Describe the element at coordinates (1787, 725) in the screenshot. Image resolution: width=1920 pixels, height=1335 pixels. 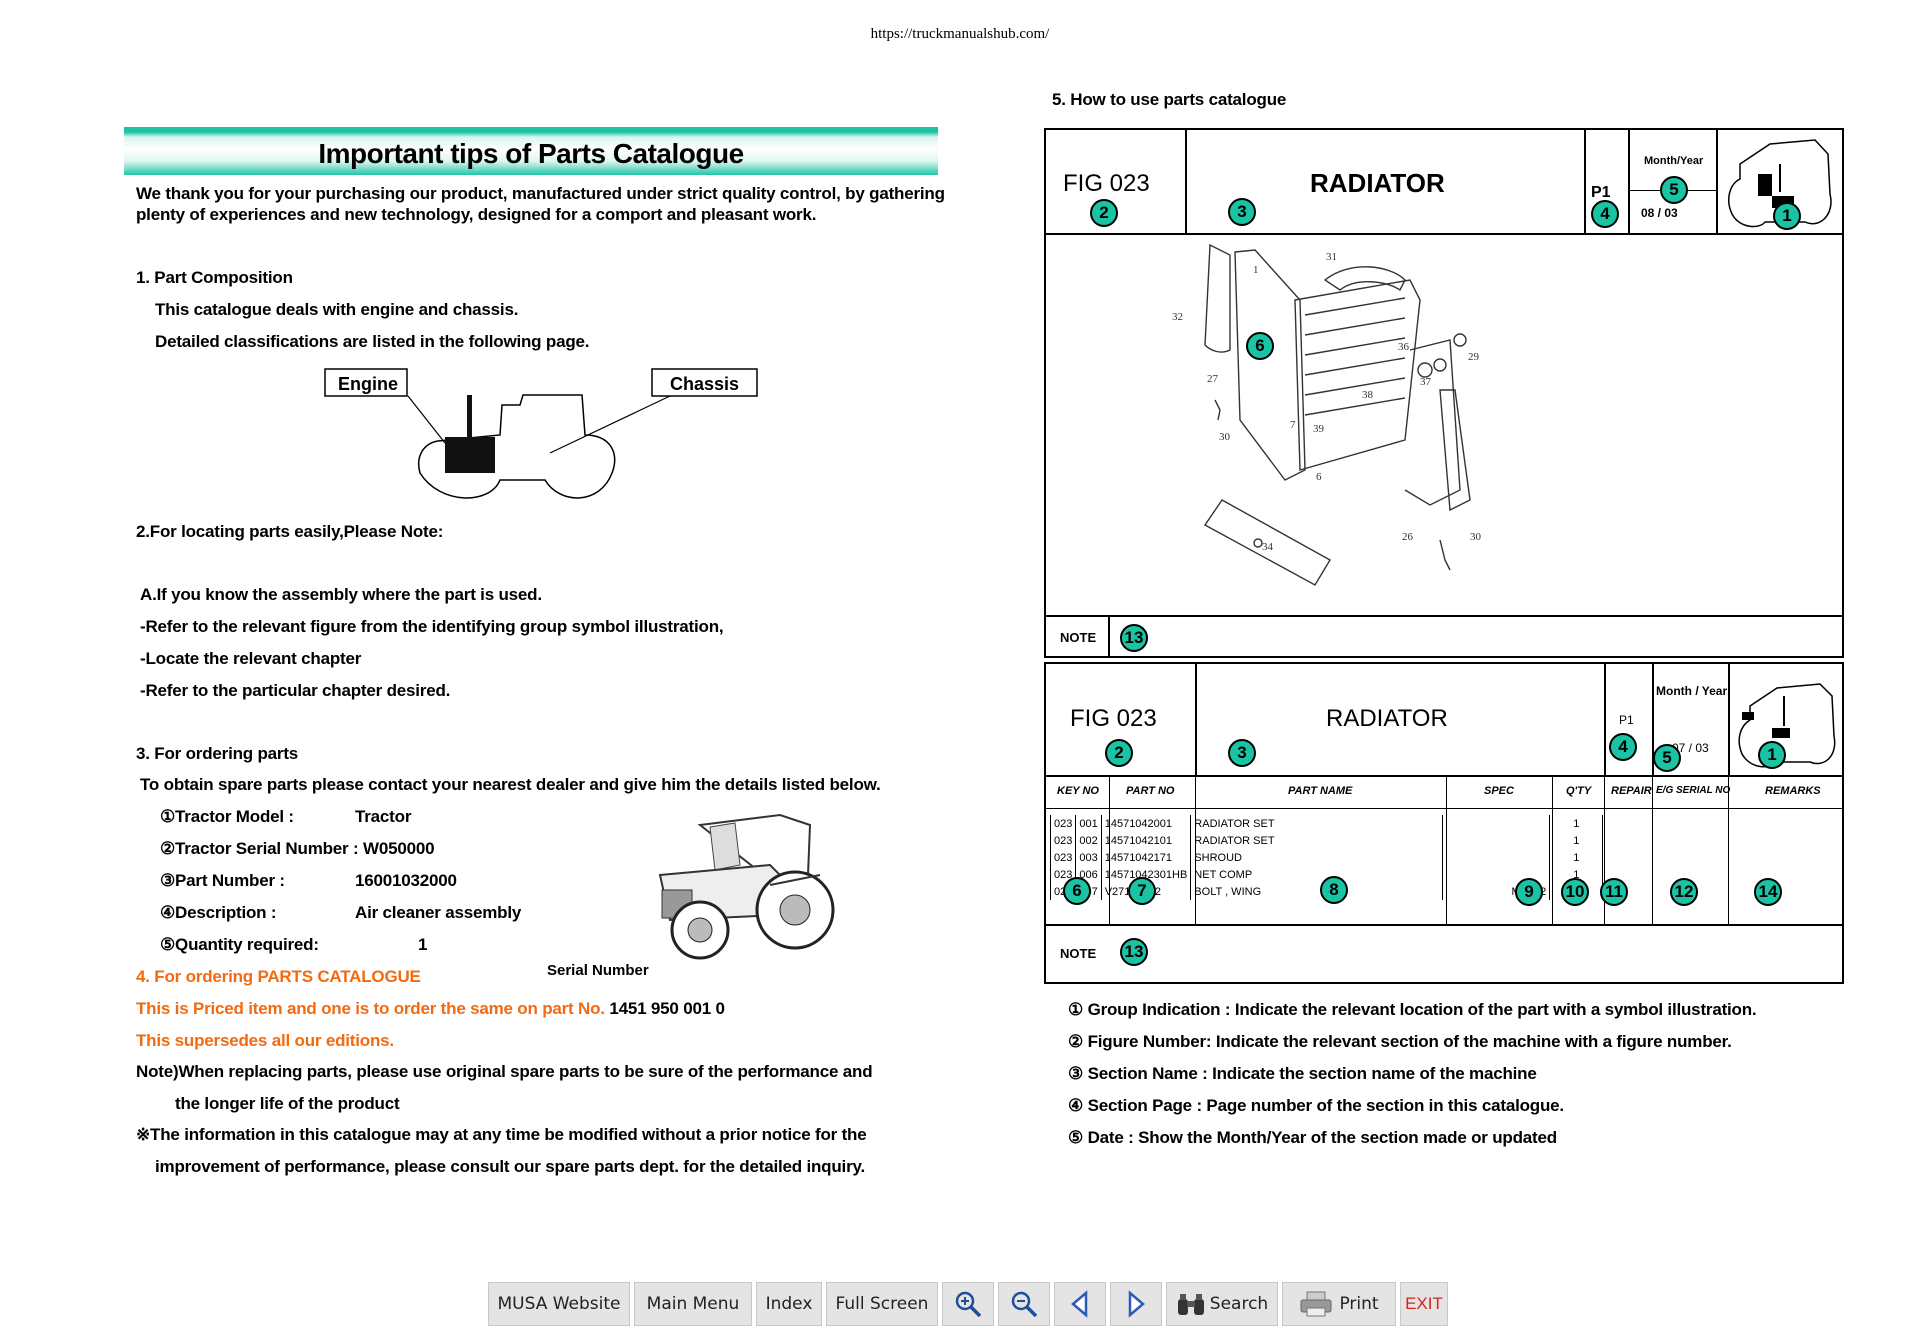
I see `group-symbol-icon` at that location.